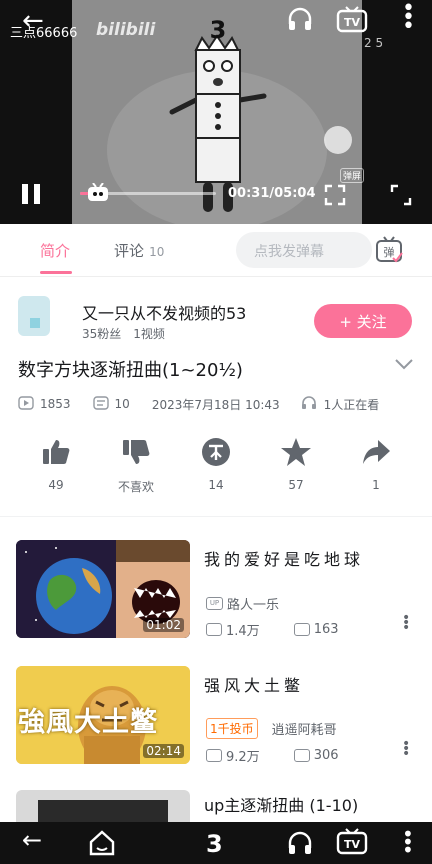 The height and width of the screenshot is (864, 432). What do you see at coordinates (31, 196) in the screenshot?
I see `pause-icon` at bounding box center [31, 196].